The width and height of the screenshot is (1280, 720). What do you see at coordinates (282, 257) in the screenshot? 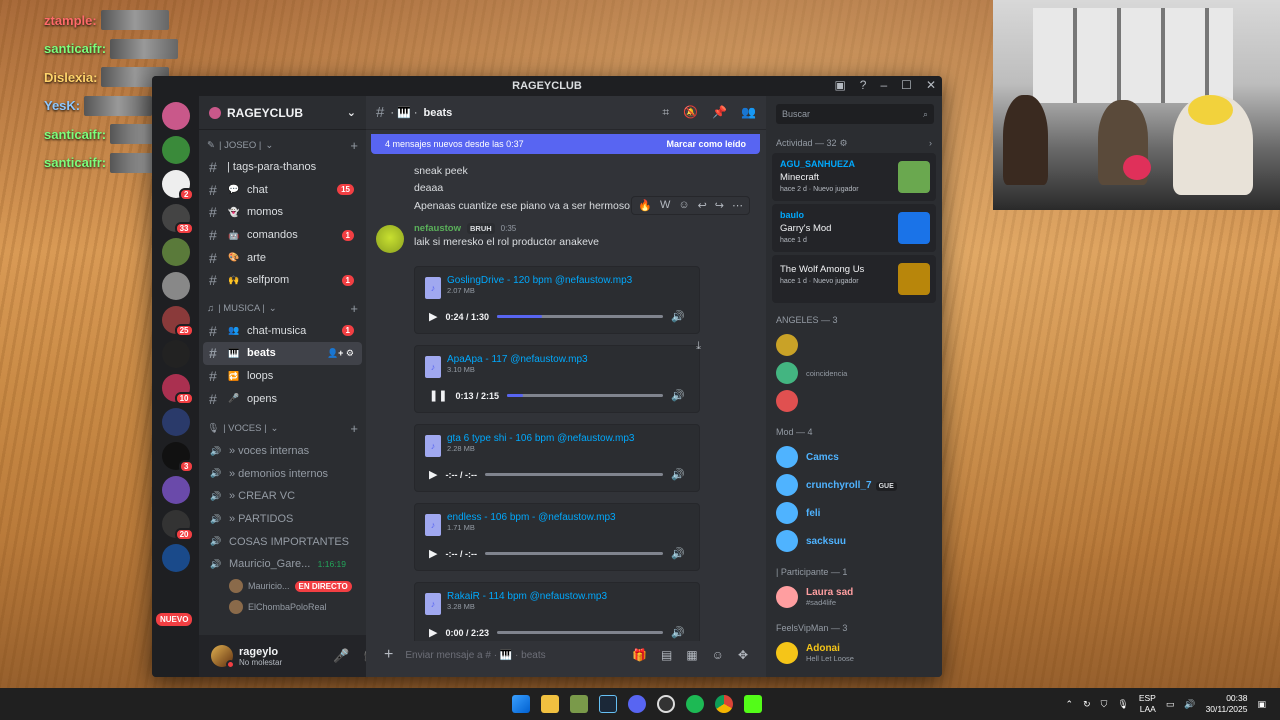
I see `channel-arte: # 🎨 arte` at bounding box center [282, 257].